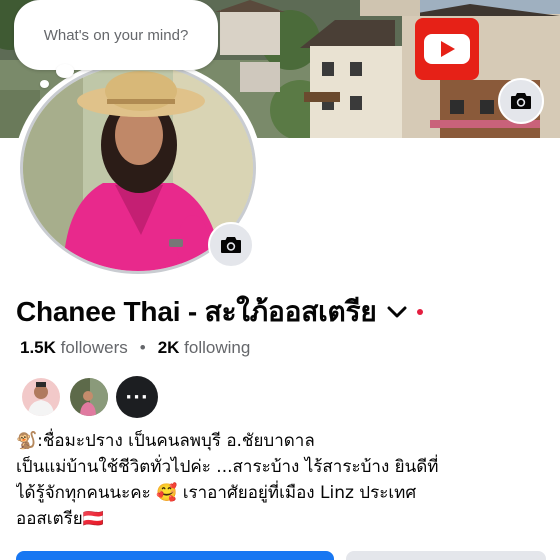  I want to click on more-friends-button: ···, so click(137, 397).